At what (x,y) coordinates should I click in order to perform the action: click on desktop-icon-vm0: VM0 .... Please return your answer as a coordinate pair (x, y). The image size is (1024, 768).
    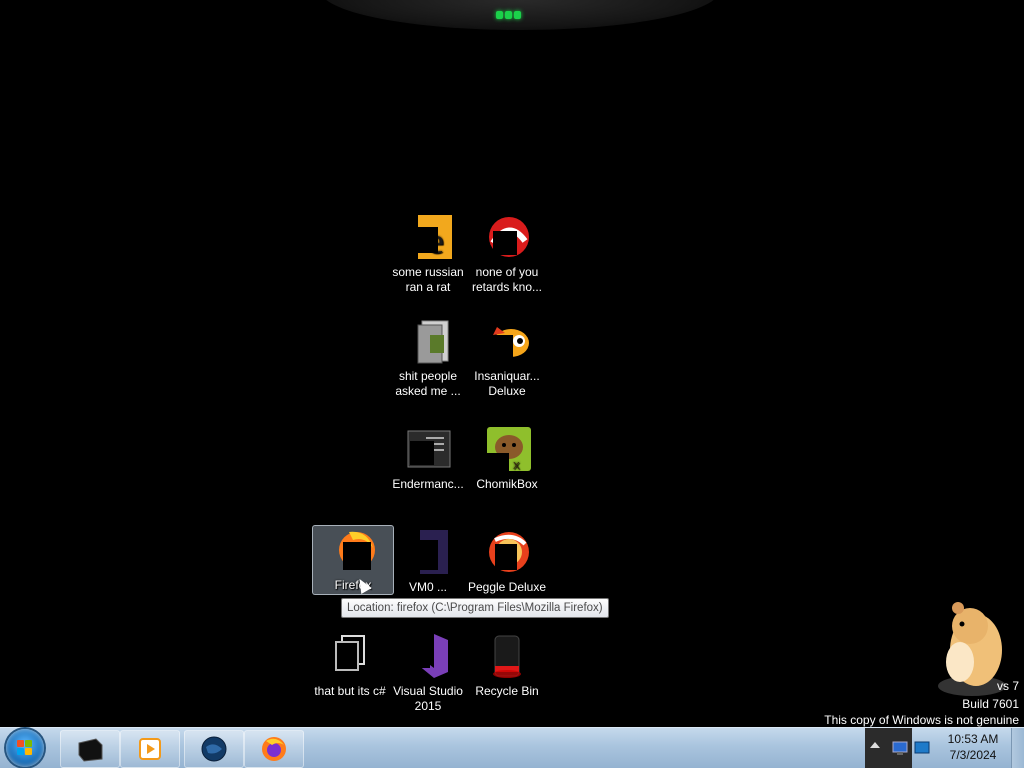
    Looking at the image, I should click on (428, 561).